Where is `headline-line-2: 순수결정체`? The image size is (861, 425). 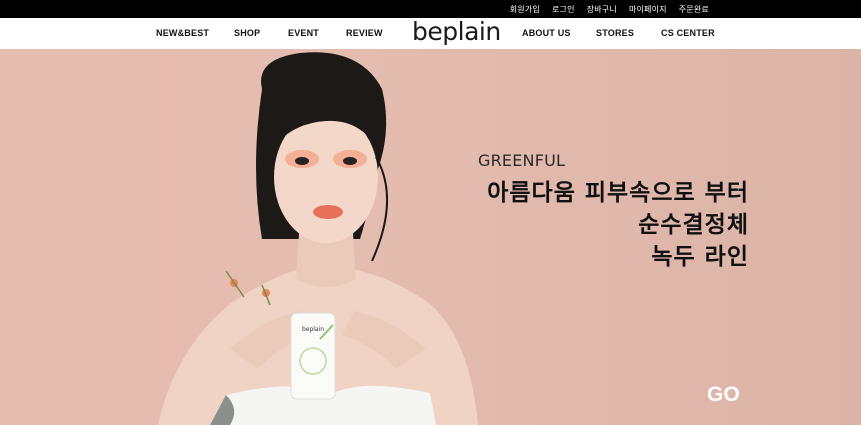
headline-line-2: 순수결정체 is located at coordinates (693, 225).